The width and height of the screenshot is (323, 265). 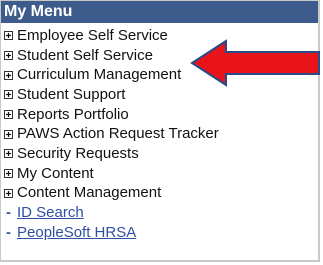 I want to click on menu-folder-item: Student Support, so click(x=159, y=95).